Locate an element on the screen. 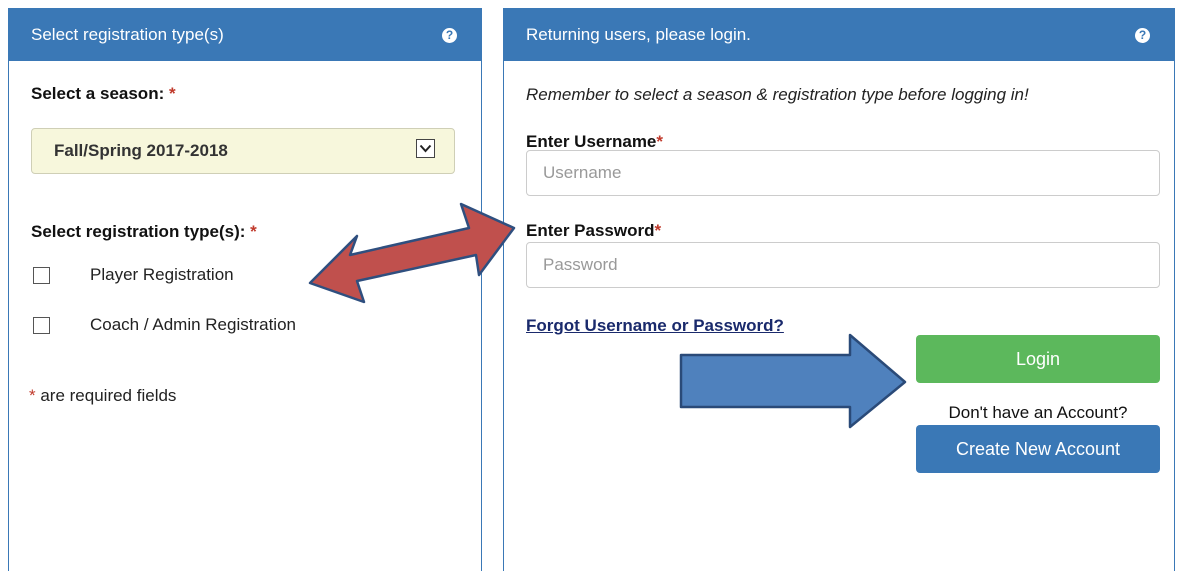  login-panel-title: Returning users, please login. is located at coordinates (638, 34).